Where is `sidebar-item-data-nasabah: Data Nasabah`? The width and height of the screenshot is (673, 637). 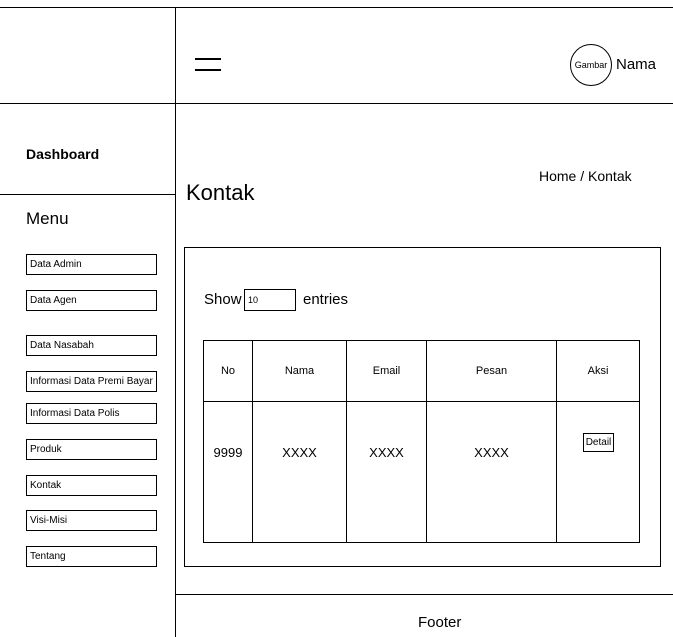
sidebar-item-data-nasabah: Data Nasabah is located at coordinates (91, 345).